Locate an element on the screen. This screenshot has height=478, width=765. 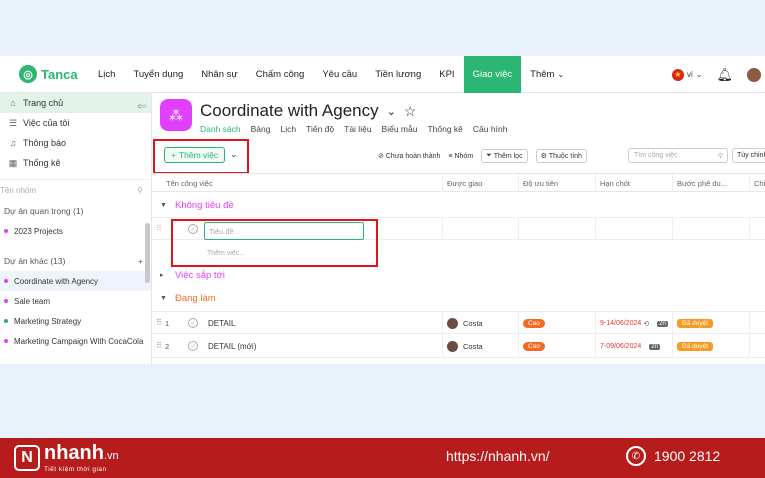
tool-label: Thêm lọc is located at coordinates (508, 156).